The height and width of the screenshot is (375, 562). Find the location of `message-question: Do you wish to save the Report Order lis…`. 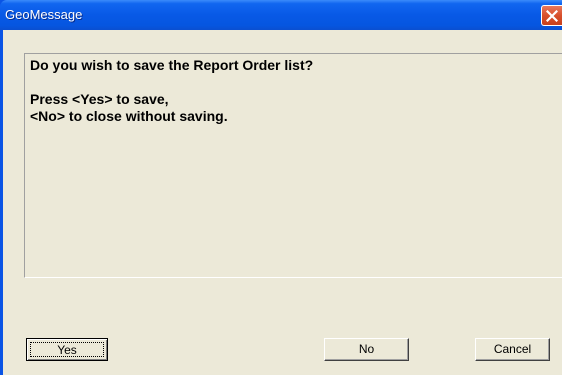

message-question: Do you wish to save the Report Order lis… is located at coordinates (172, 65).